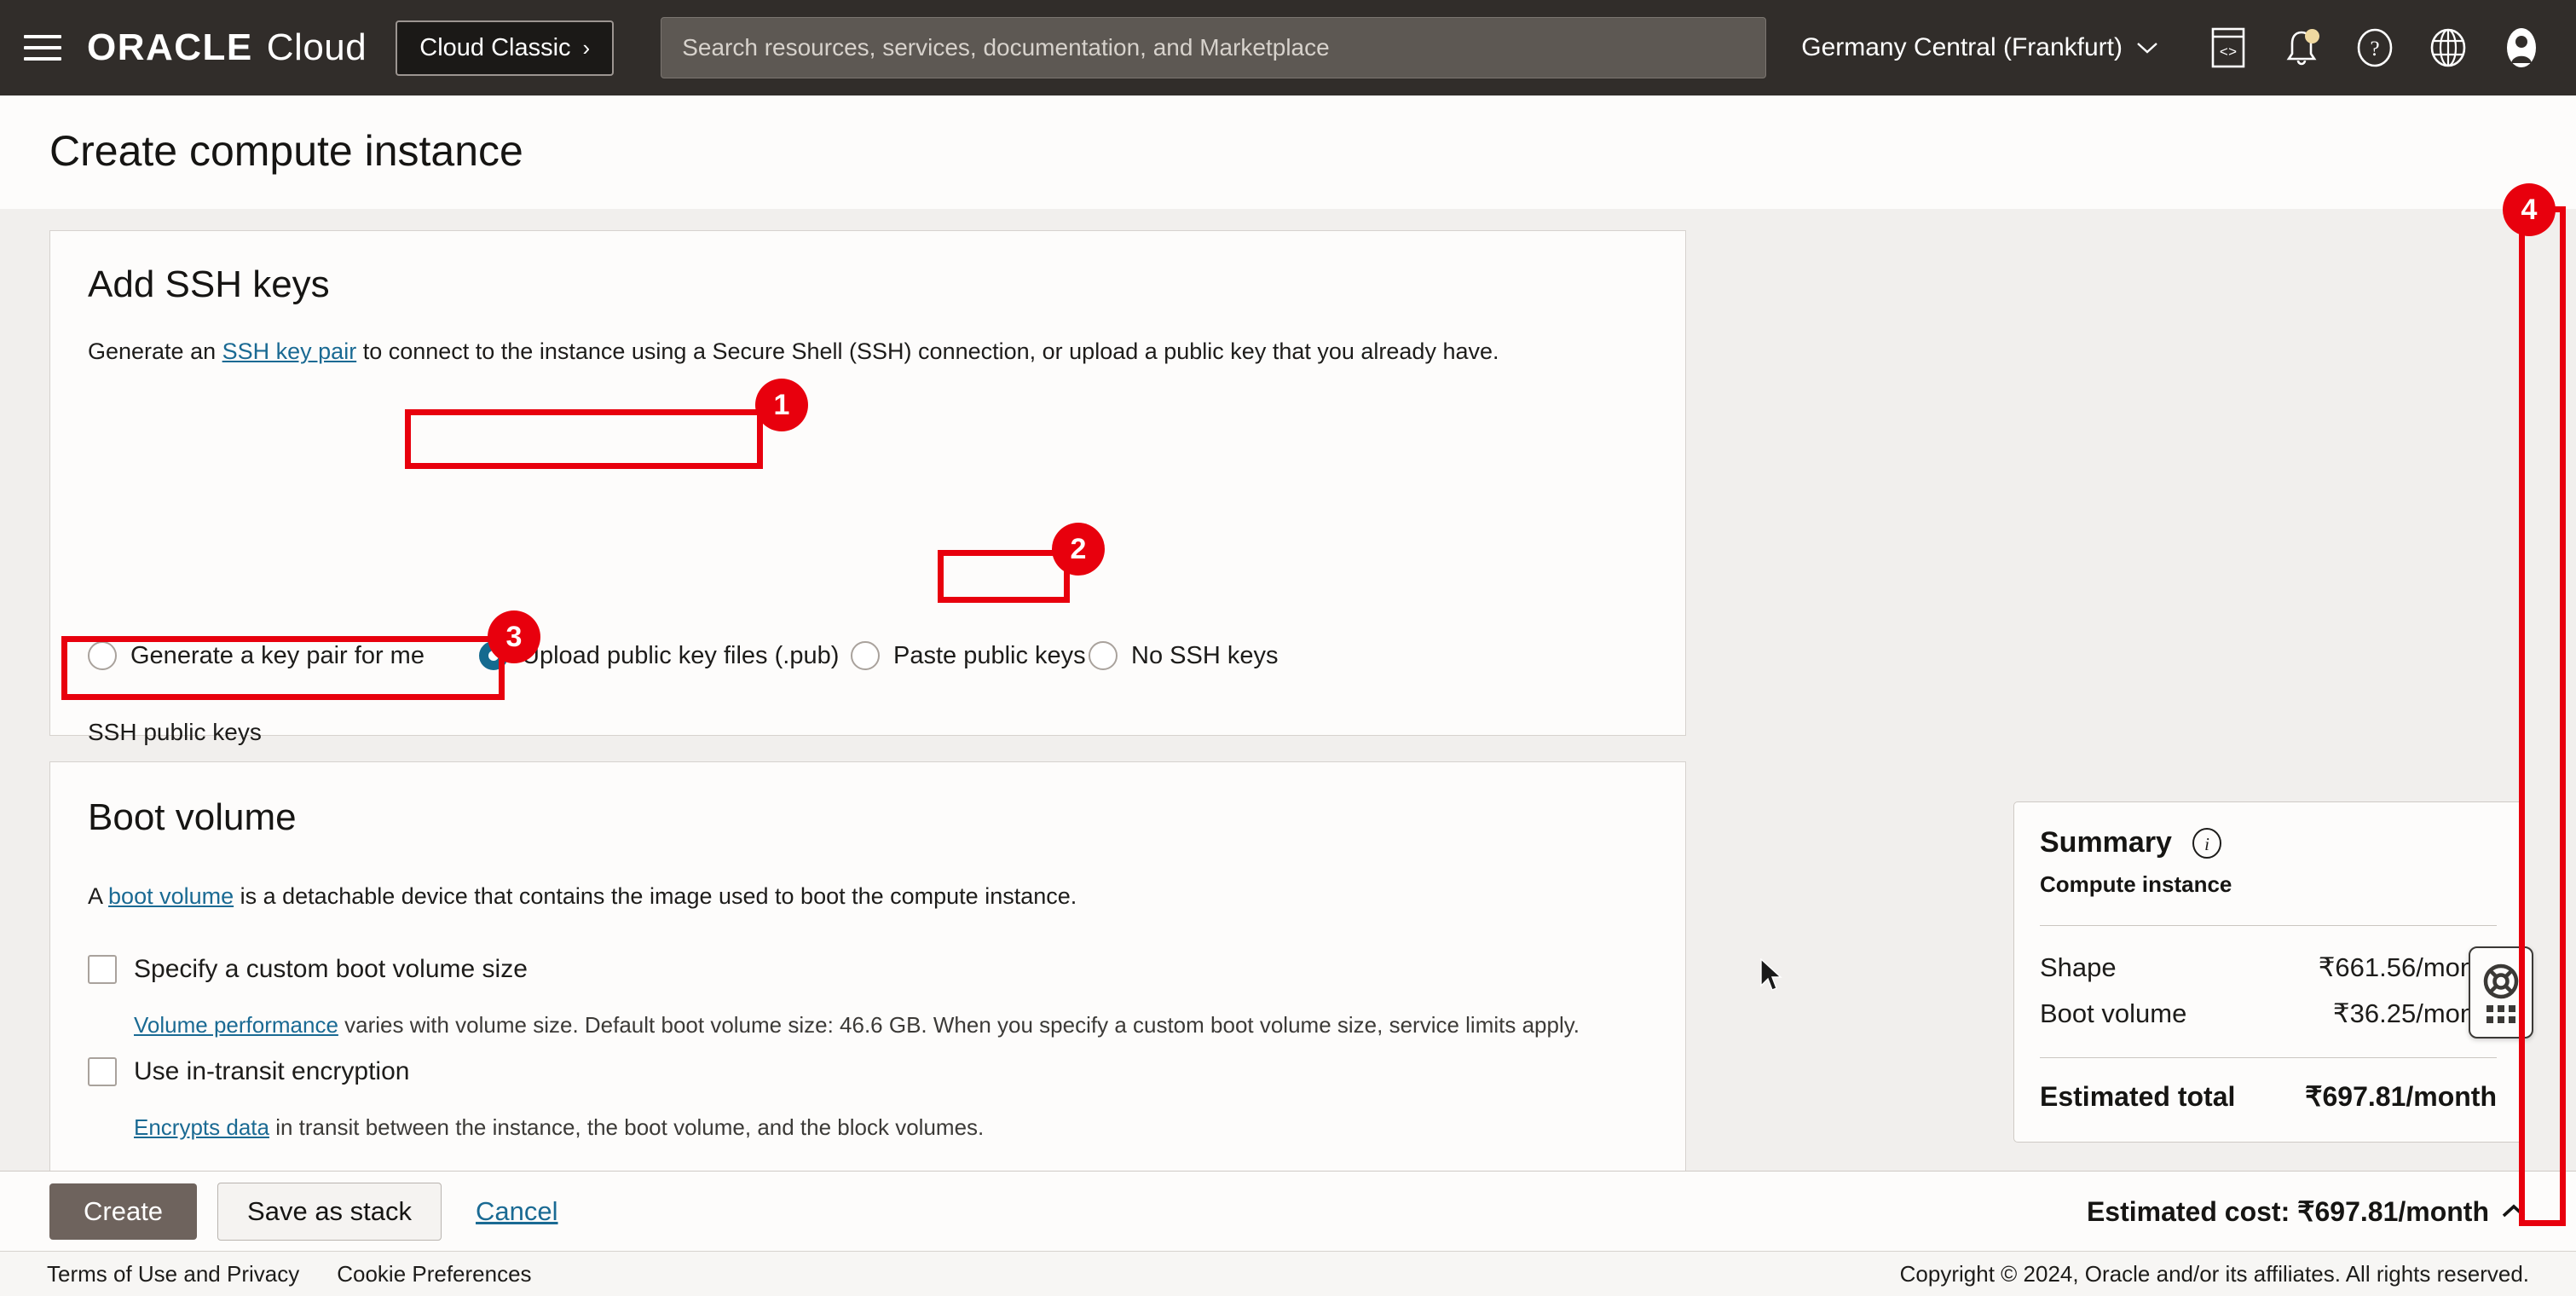 This screenshot has height=1296, width=2576. I want to click on radio-label: Upload public key files (.pub), so click(681, 655).